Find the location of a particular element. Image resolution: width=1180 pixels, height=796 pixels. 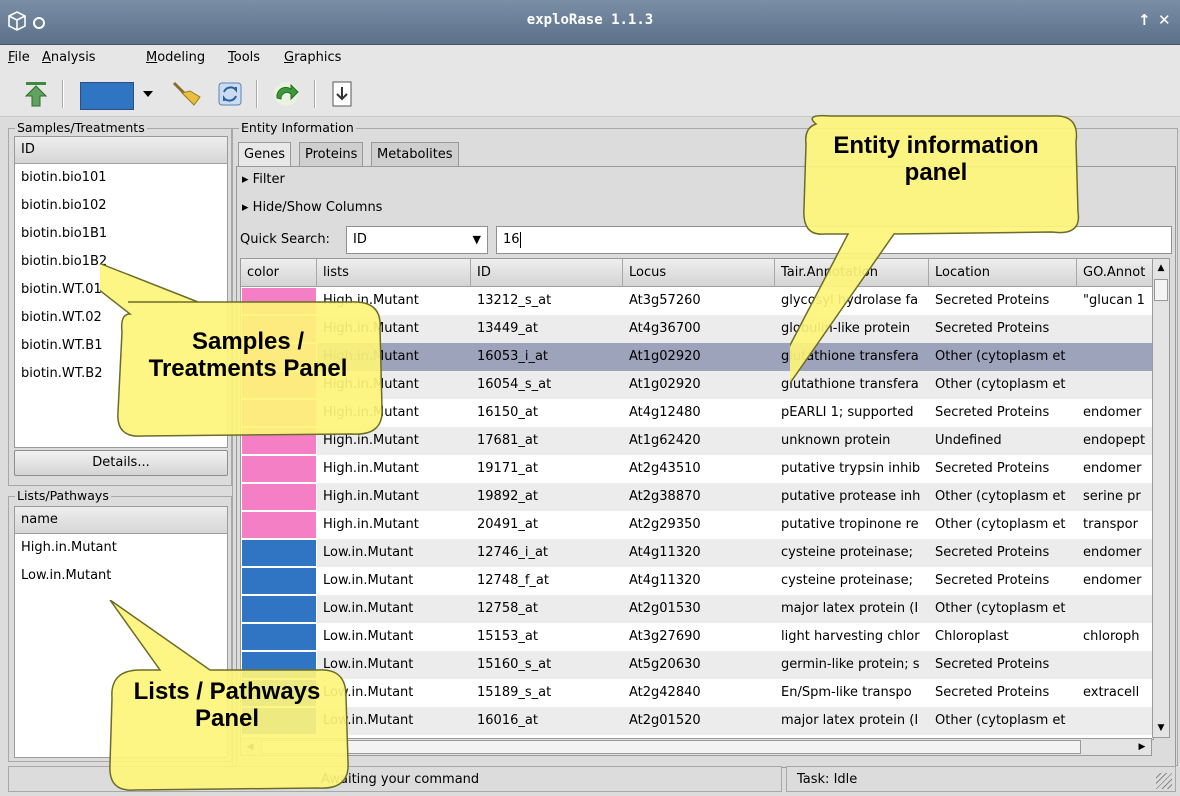

locus-cell: At2g01530 is located at coordinates (665, 608).